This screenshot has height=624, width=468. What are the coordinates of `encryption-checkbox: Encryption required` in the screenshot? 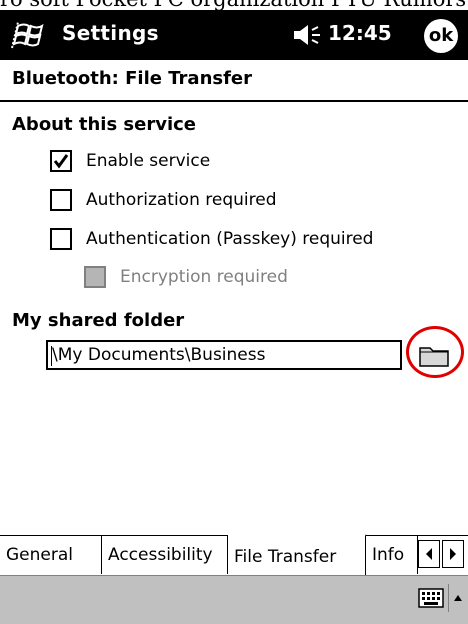 It's located at (186, 277).